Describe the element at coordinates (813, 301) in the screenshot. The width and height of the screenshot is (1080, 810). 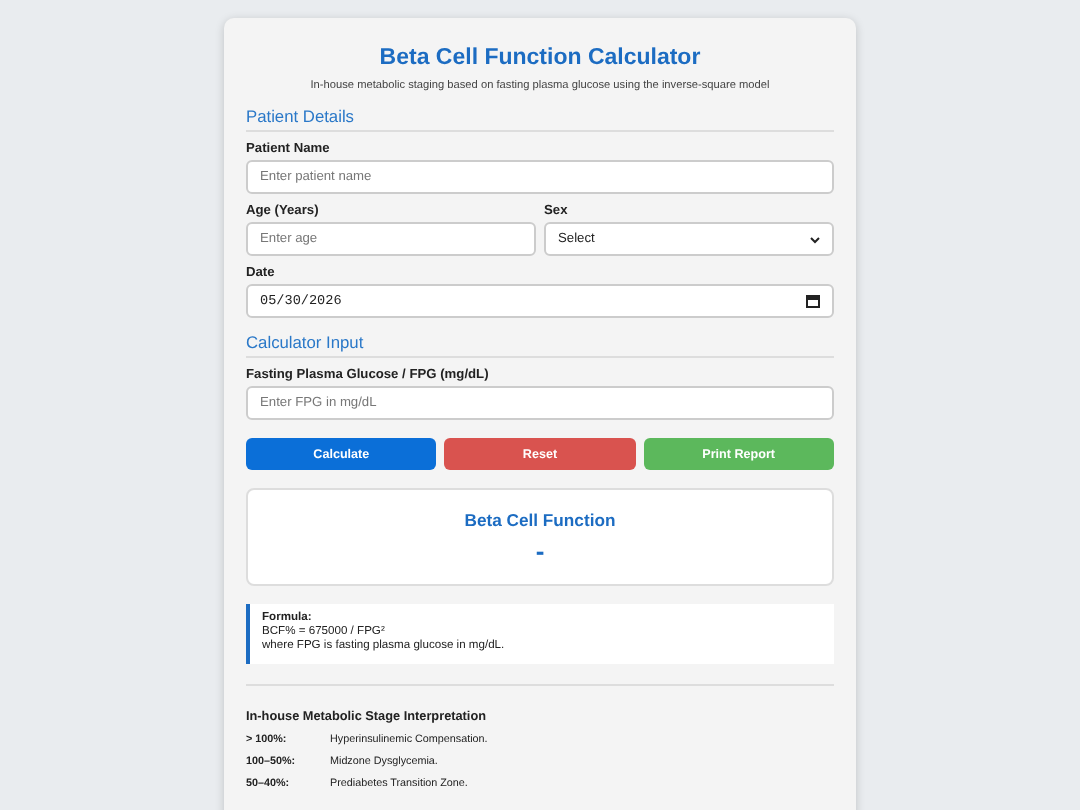
I see `calendar-icon` at that location.